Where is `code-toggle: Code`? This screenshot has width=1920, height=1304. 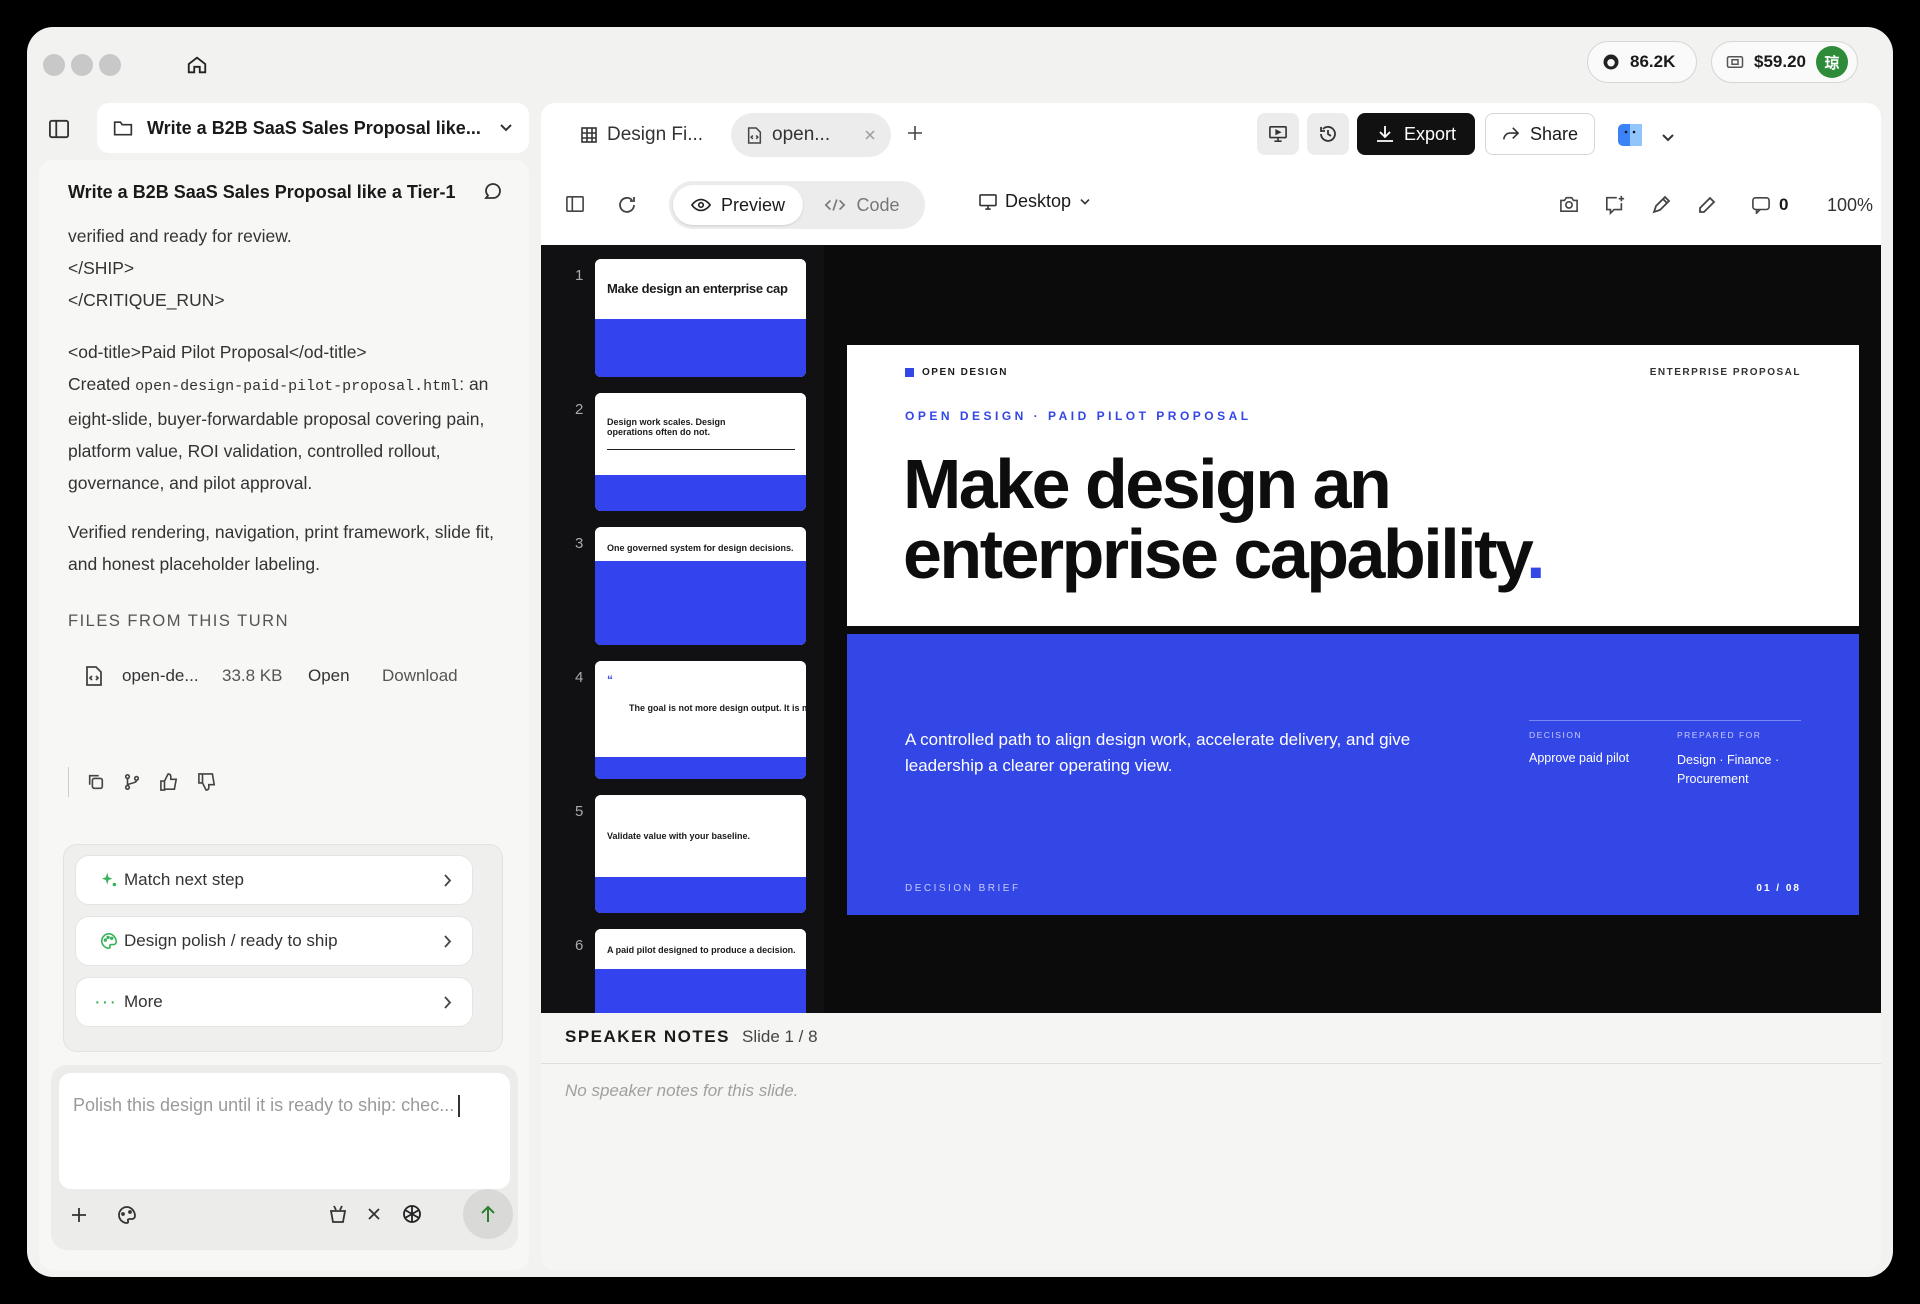
code-toggle: Code is located at coordinates (862, 205).